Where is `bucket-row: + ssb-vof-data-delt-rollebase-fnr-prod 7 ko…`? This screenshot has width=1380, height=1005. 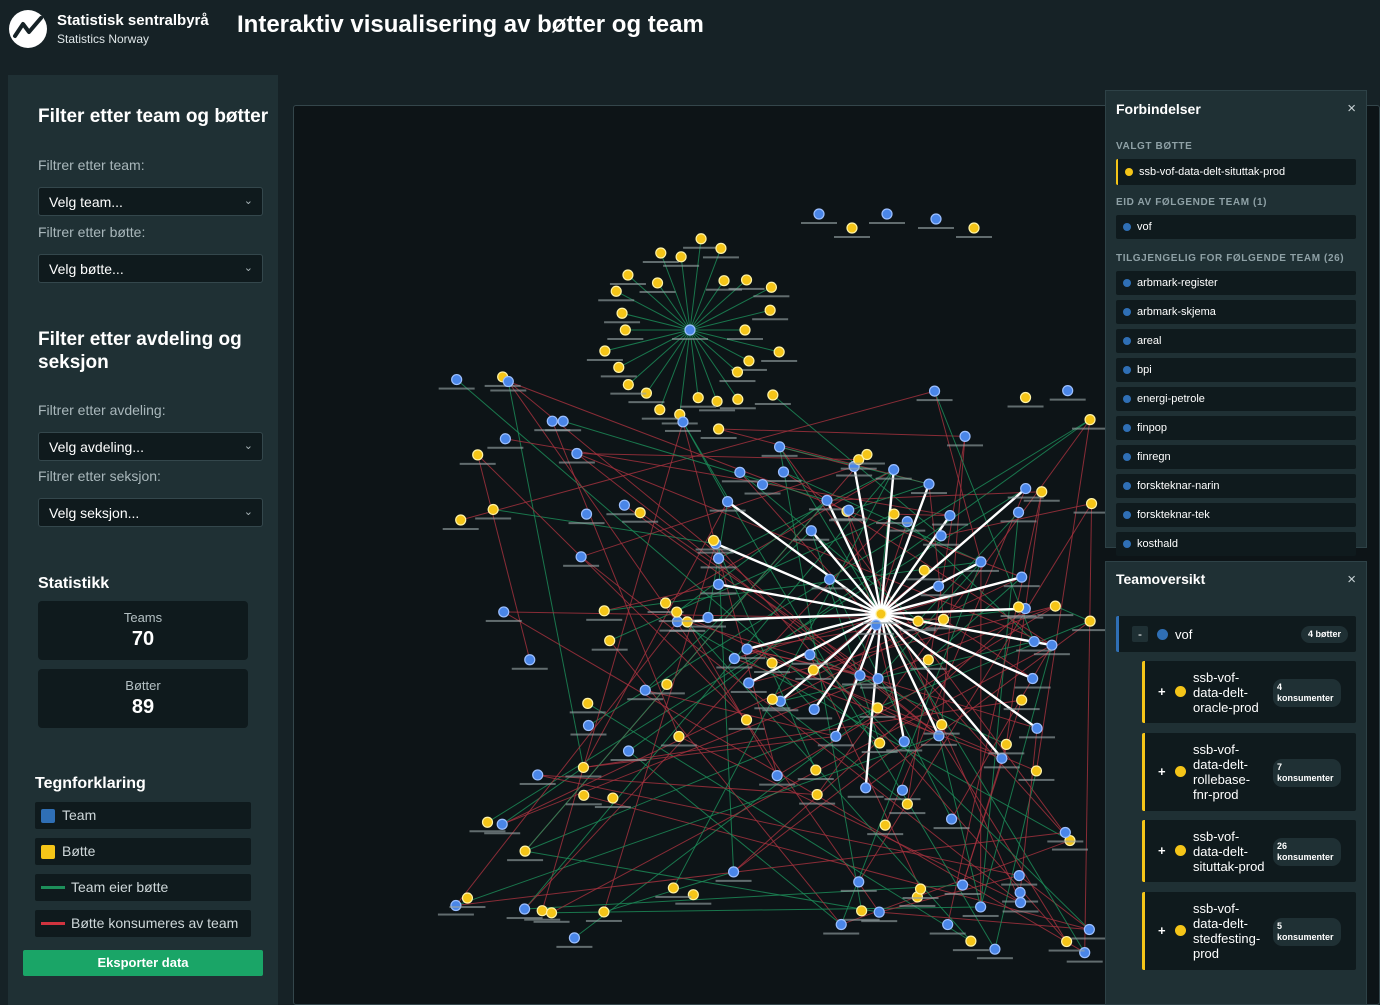 bucket-row: + ssb-vof-data-delt-rollebase-fnr-prod 7 ko… is located at coordinates (1249, 772).